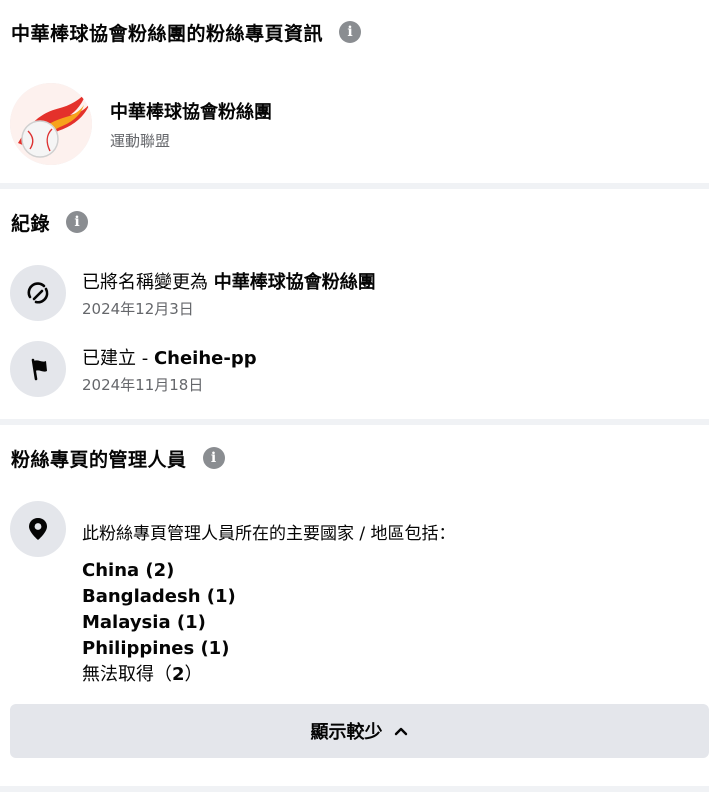  What do you see at coordinates (51, 124) in the screenshot?
I see `page-avatar` at bounding box center [51, 124].